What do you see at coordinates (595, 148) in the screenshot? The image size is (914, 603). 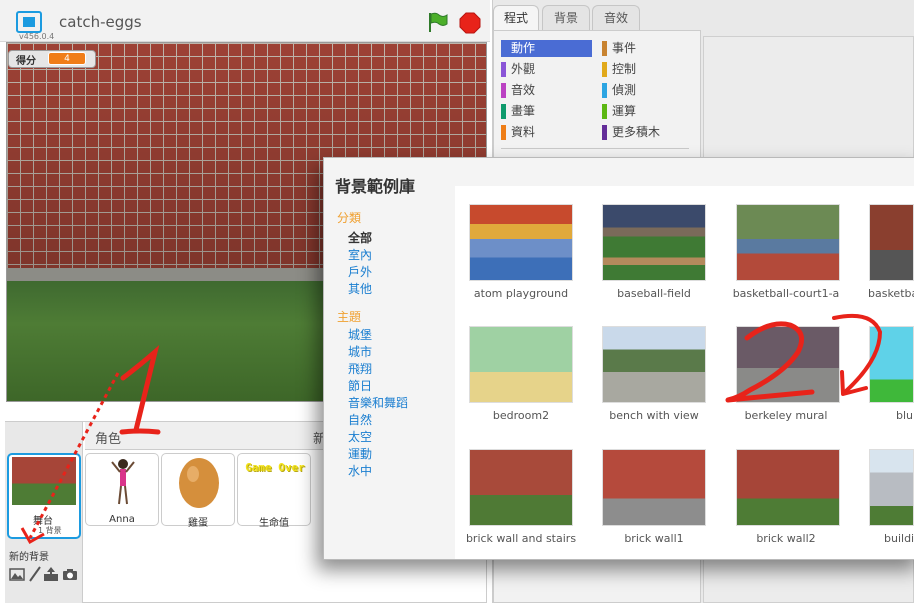 I see `palette-divider` at bounding box center [595, 148].